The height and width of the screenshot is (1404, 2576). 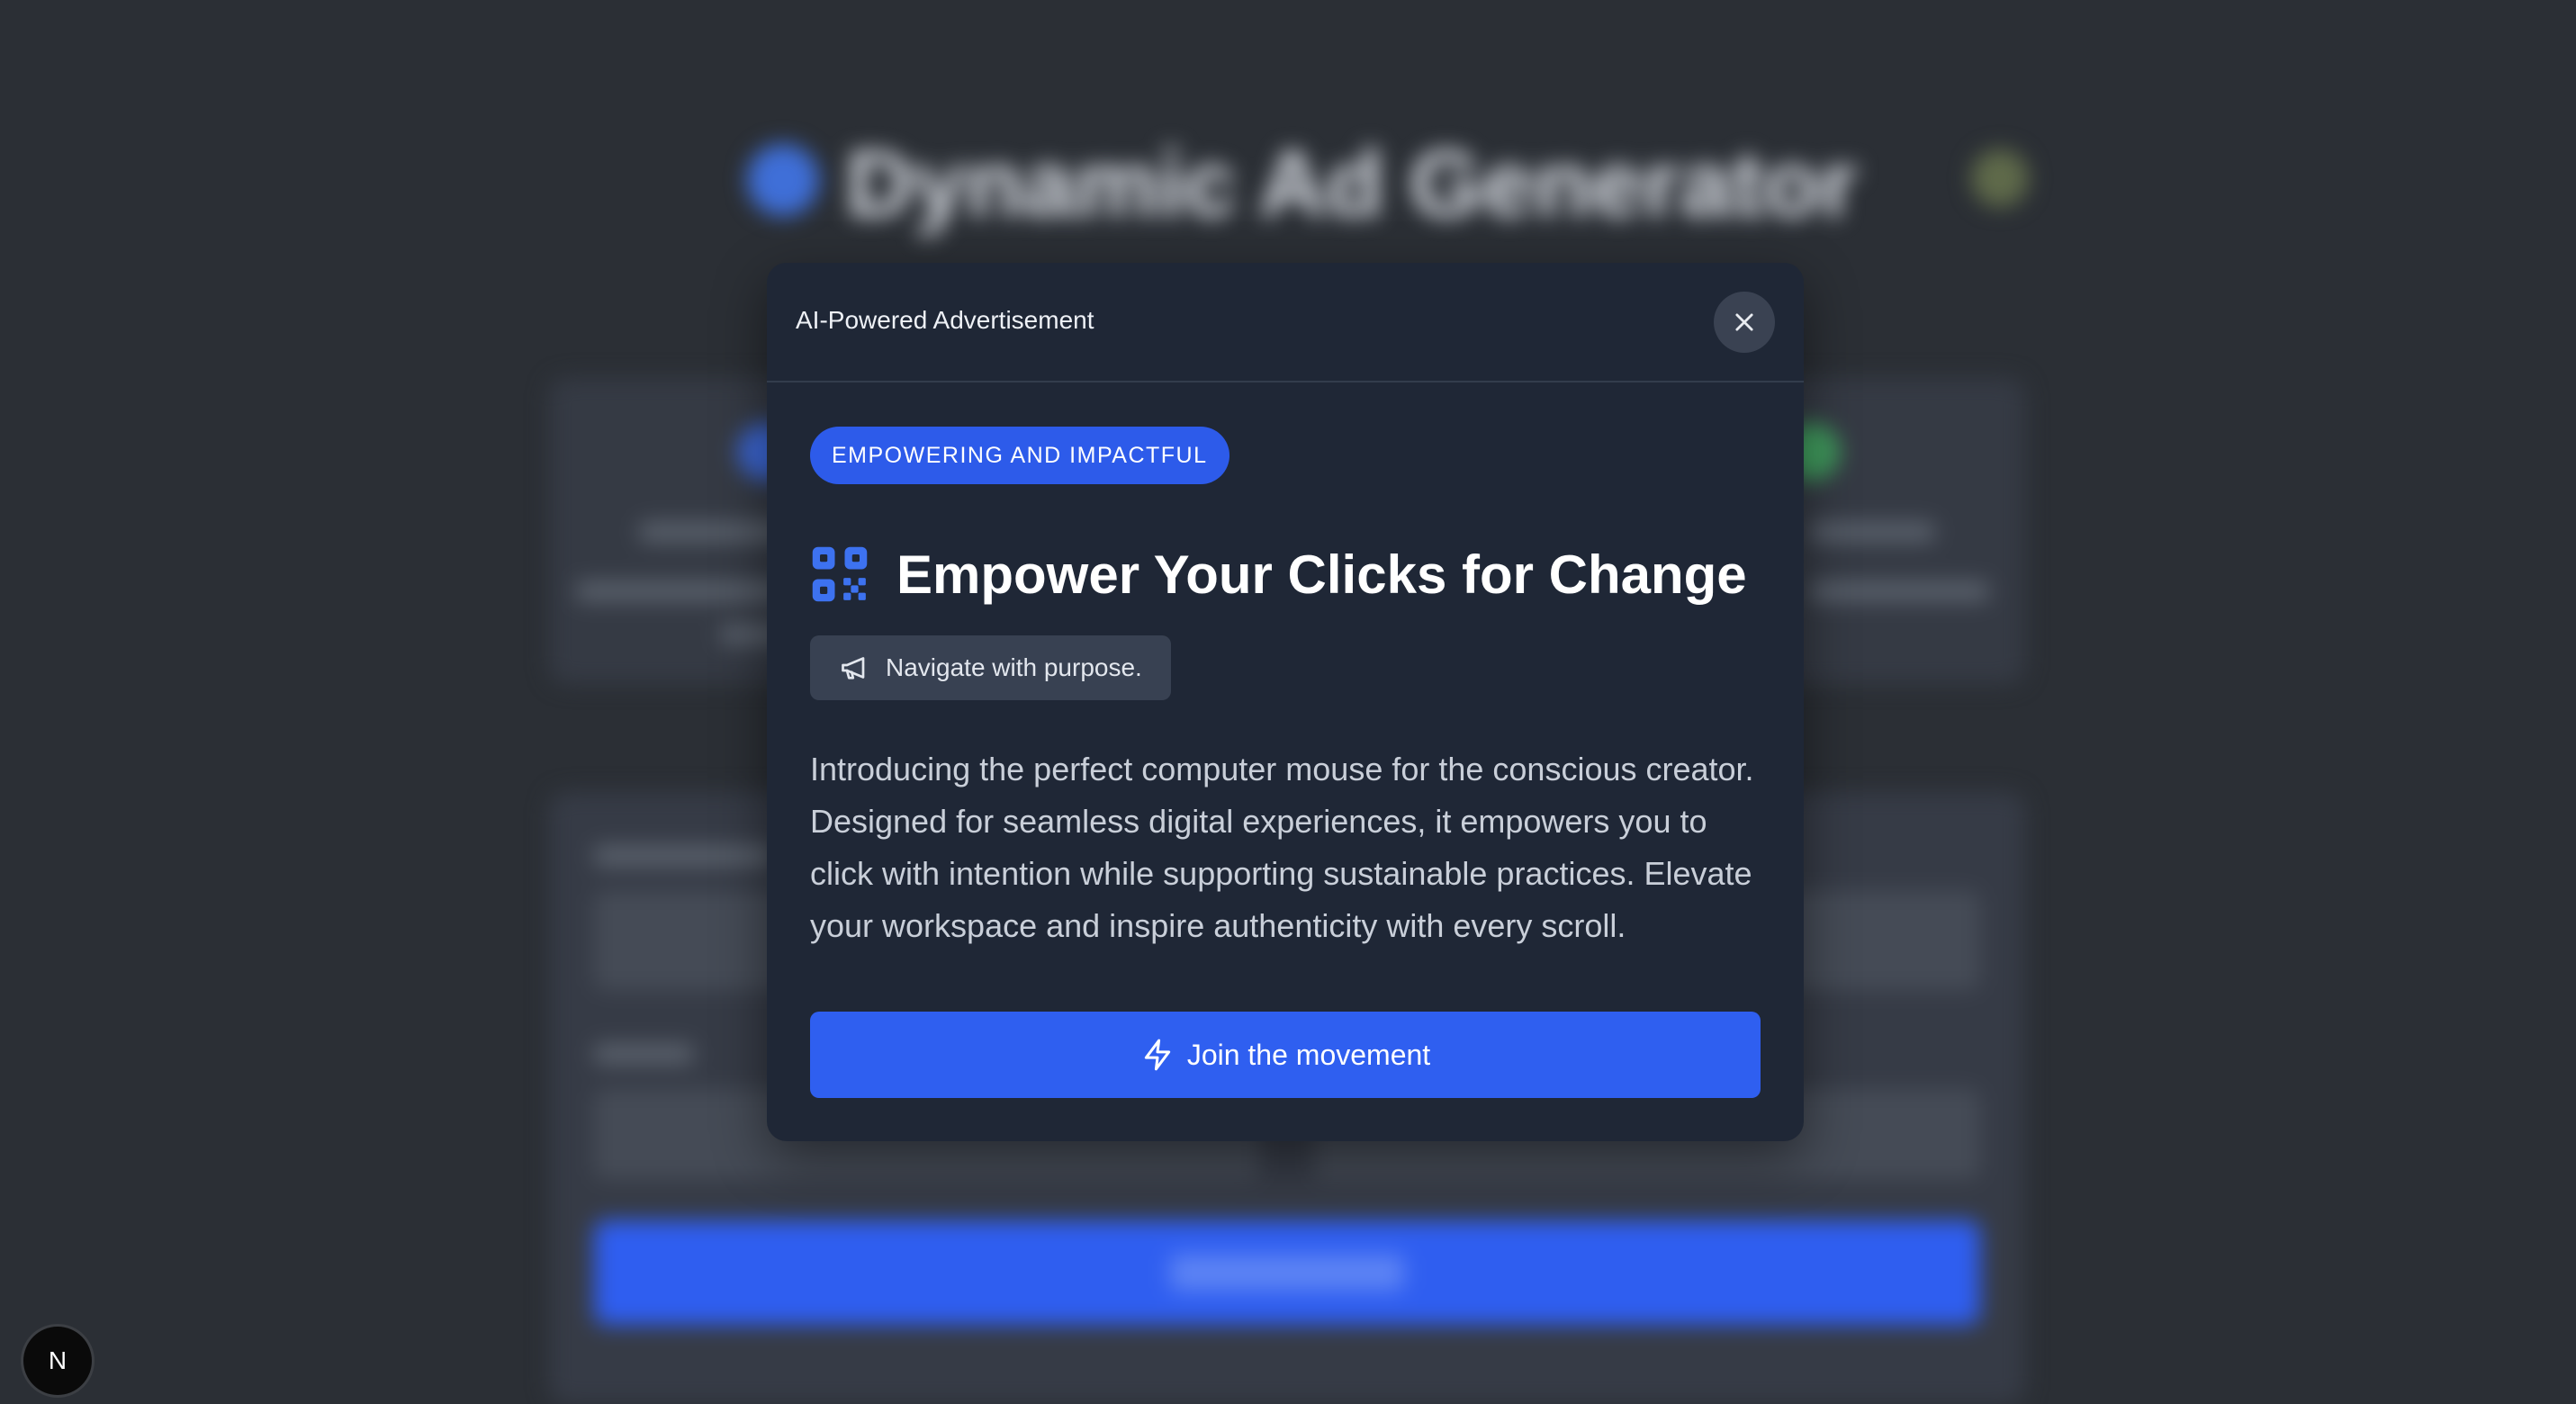 I want to click on theme-toggle-icon, so click(x=2000, y=178).